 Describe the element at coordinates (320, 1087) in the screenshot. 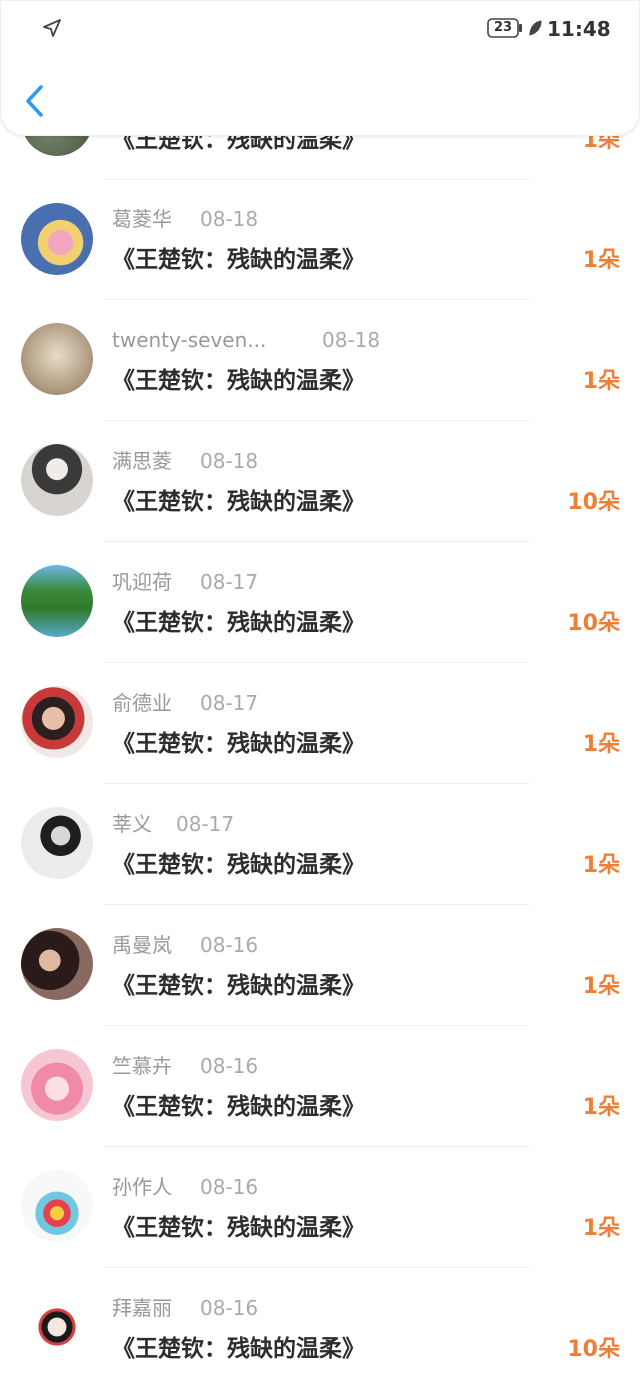

I see `list-item: 竺慕卉 08-16 《王楚钦：残缺的温柔》 1朵` at that location.